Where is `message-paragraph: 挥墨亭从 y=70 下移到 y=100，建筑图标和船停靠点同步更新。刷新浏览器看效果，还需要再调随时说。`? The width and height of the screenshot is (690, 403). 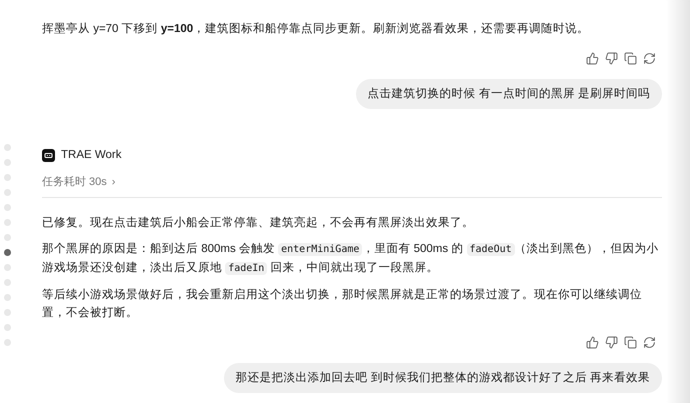
message-paragraph: 挥墨亭从 y=70 下移到 y=100，建筑图标和船停靠点同步更新。刷新浏览器看效果，还需要再调随时说。 is located at coordinates (316, 29).